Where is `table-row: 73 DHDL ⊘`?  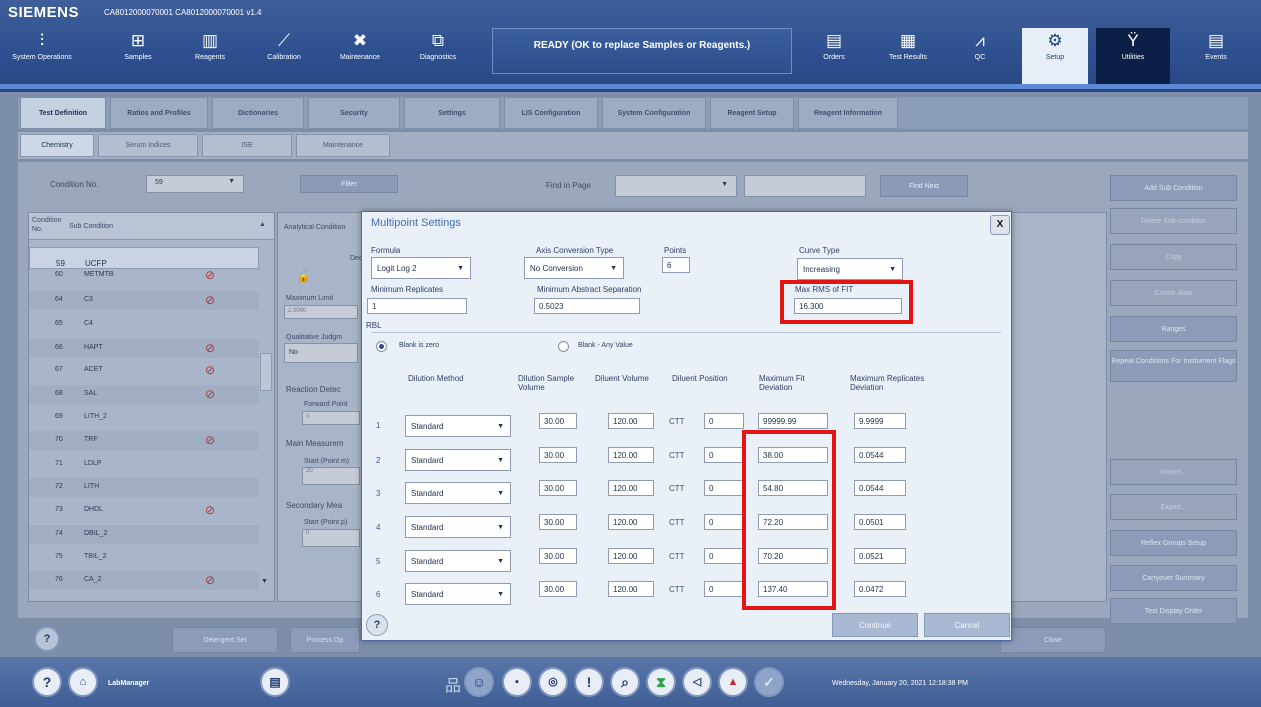 table-row: 73 DHDL ⊘ is located at coordinates (144, 510).